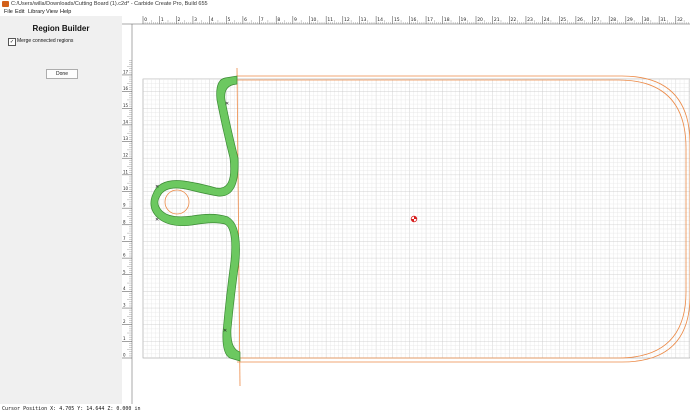 Image resolution: width=690 pixels, height=414 pixels. What do you see at coordinates (179, 20) in the screenshot?
I see `ruler-label: 2` at bounding box center [179, 20].